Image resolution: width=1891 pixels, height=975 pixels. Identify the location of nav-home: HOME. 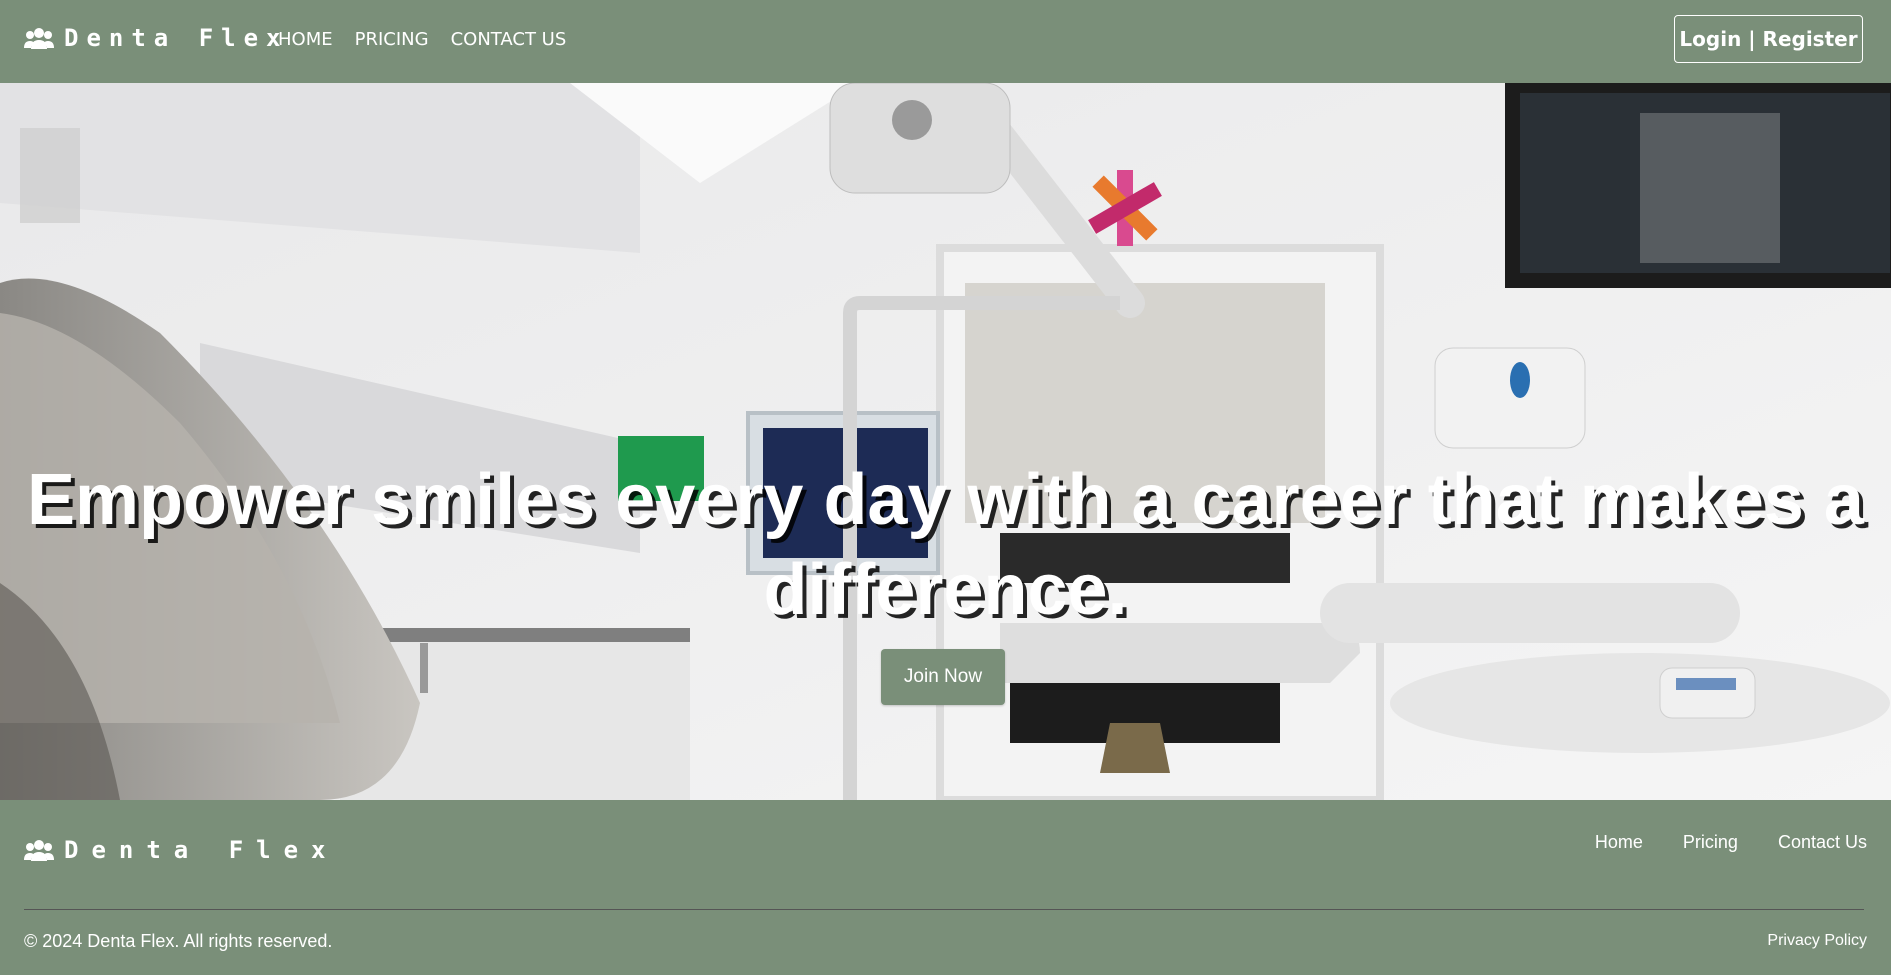
(305, 39).